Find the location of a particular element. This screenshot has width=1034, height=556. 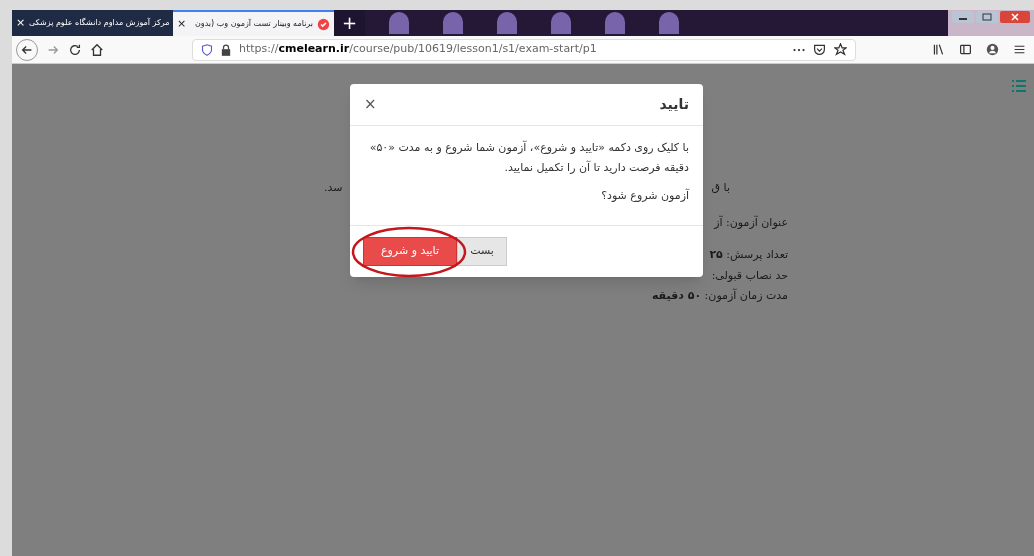

confirm-start-button: تایید و شروع is located at coordinates (410, 251).